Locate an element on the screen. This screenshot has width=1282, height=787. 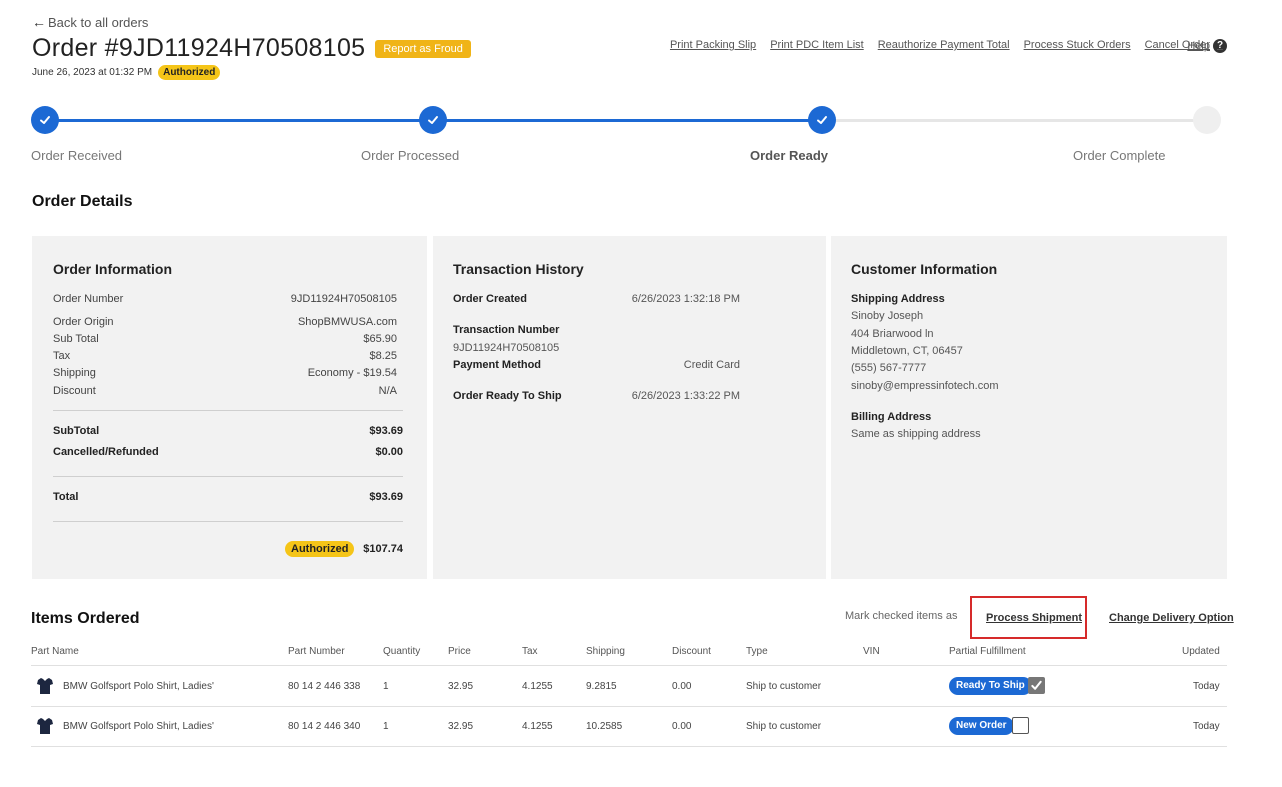
col-partial-fulfillment: Partial Fulfillment is located at coordinates (987, 651).